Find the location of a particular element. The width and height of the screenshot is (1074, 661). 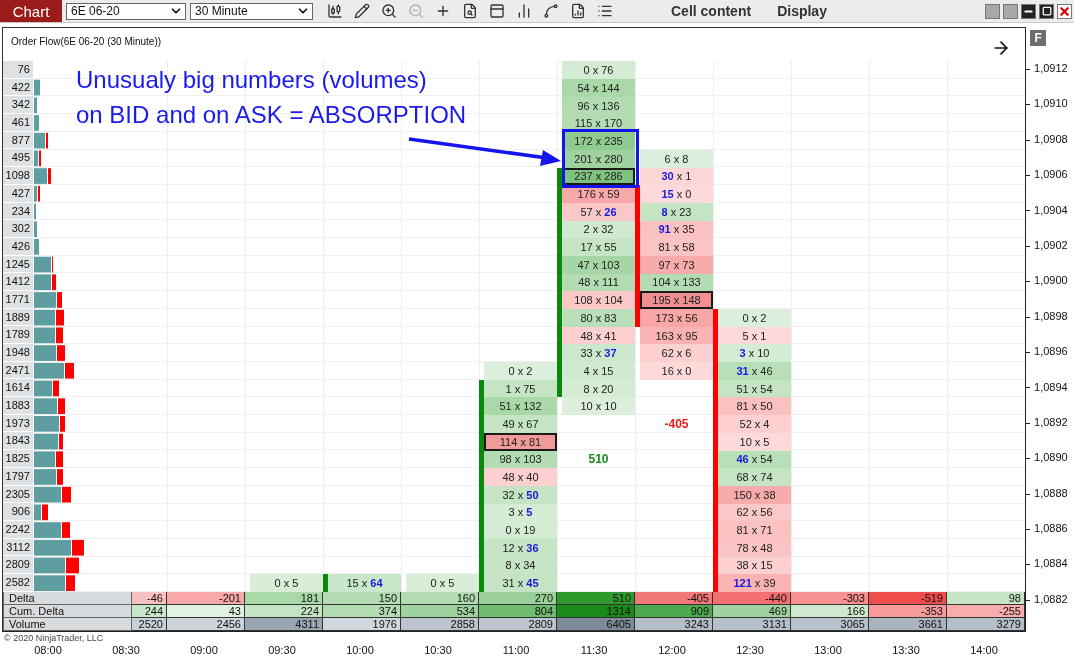

plus-icon is located at coordinates (443, 11).